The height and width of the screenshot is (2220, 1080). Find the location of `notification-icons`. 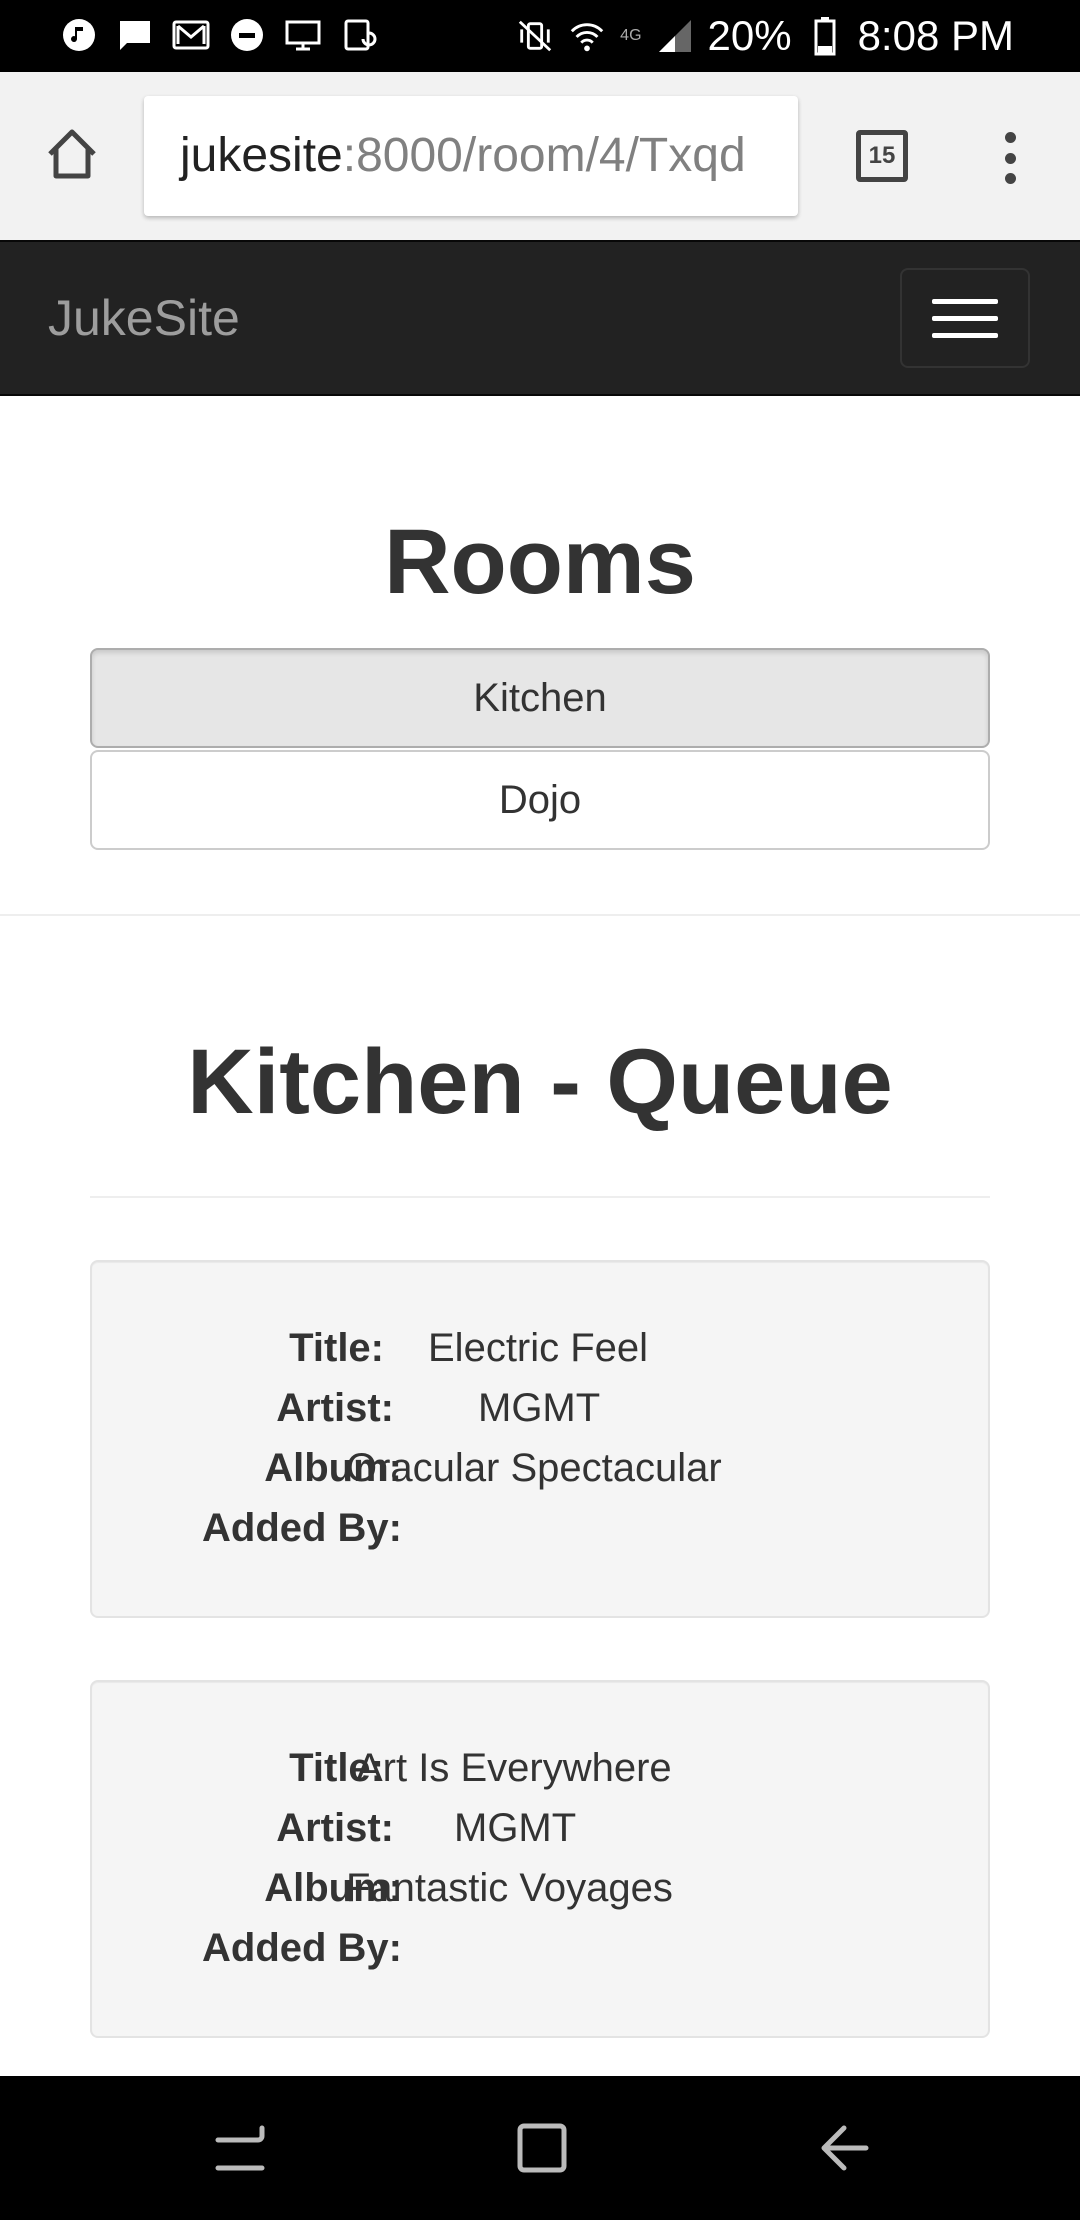

notification-icons is located at coordinates (219, 35).